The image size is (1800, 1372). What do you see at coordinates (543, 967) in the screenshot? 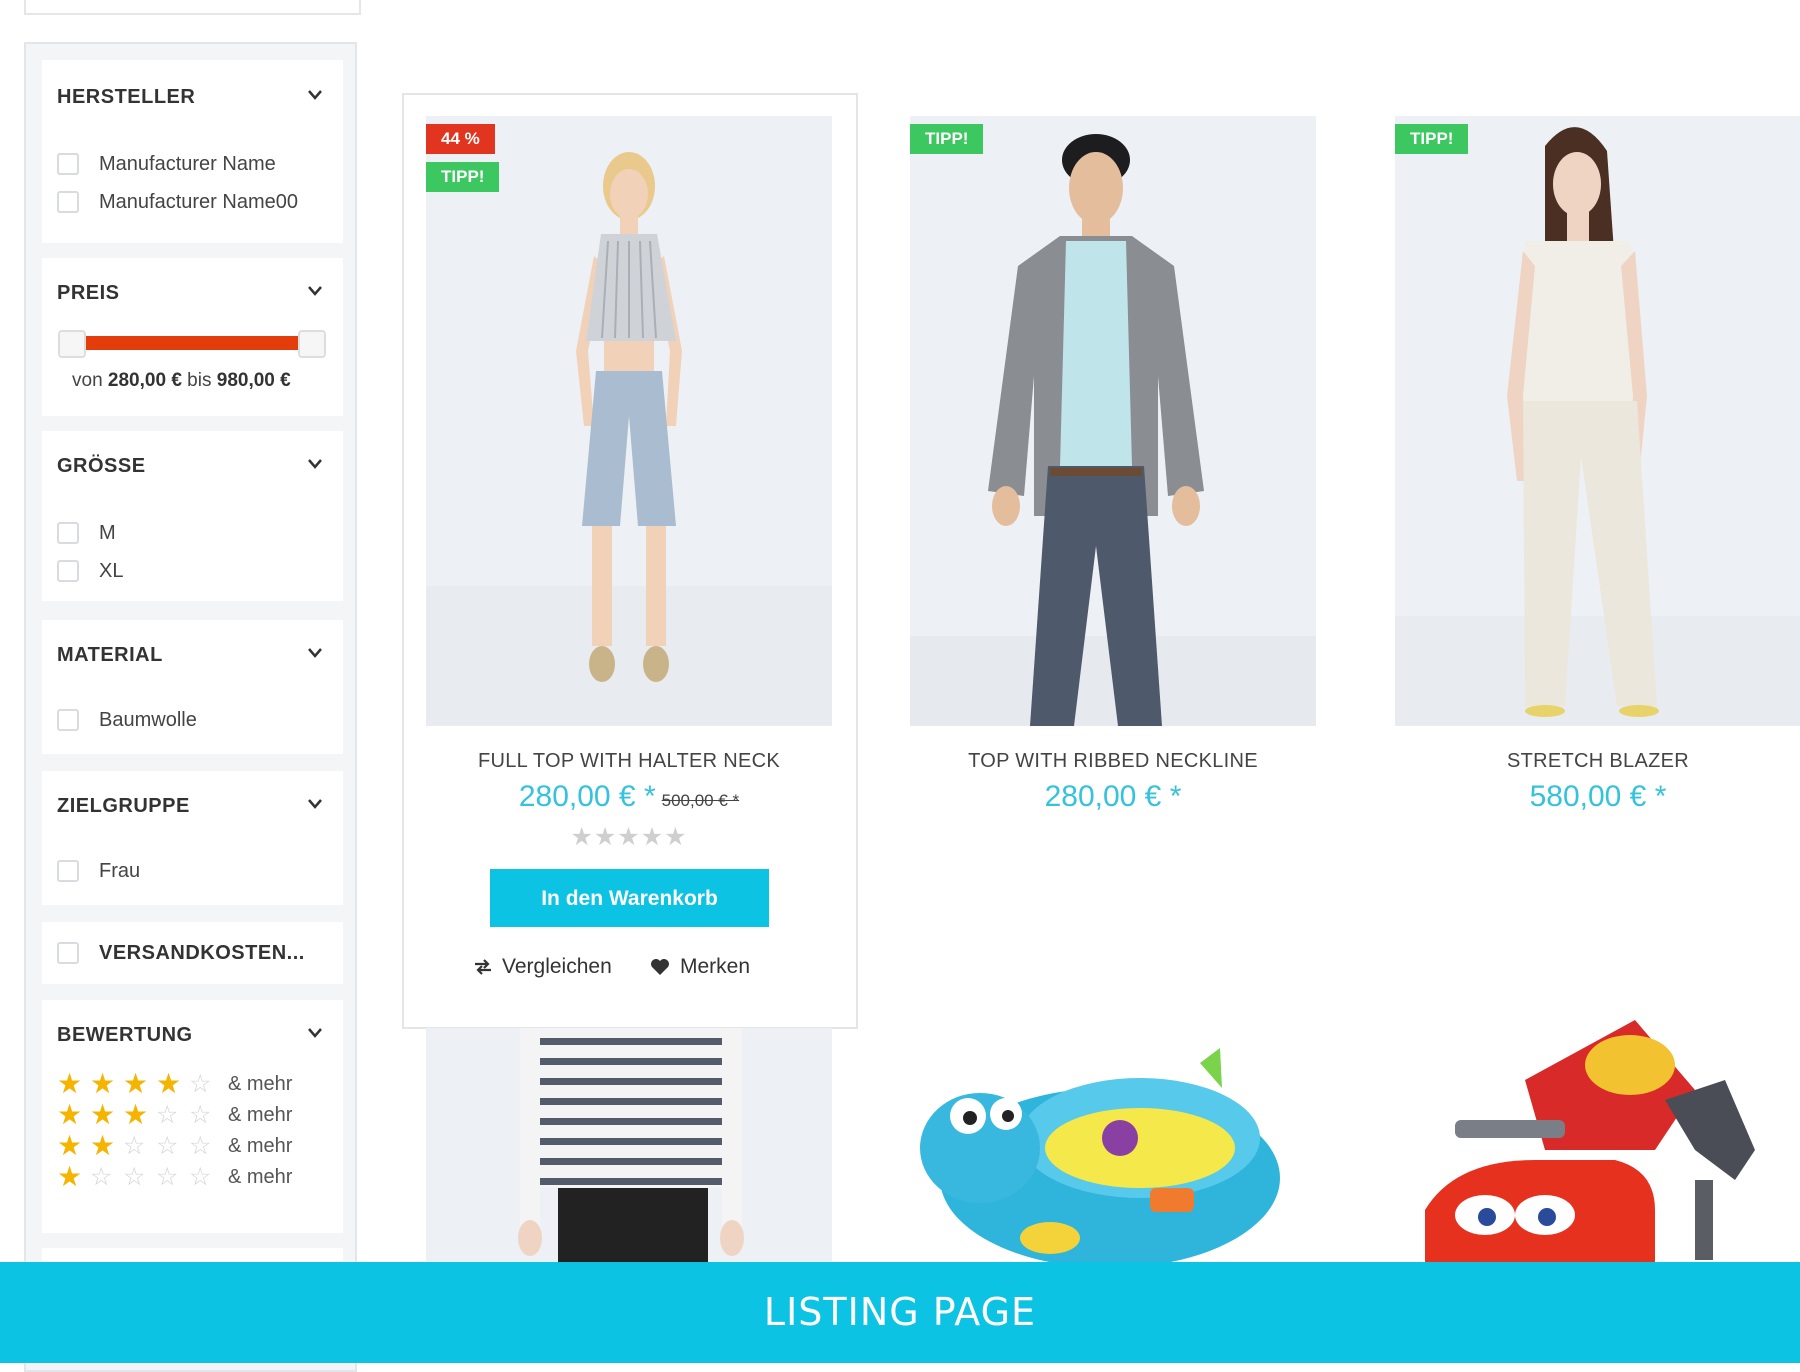
I see `compare-link: Vergleichen` at bounding box center [543, 967].